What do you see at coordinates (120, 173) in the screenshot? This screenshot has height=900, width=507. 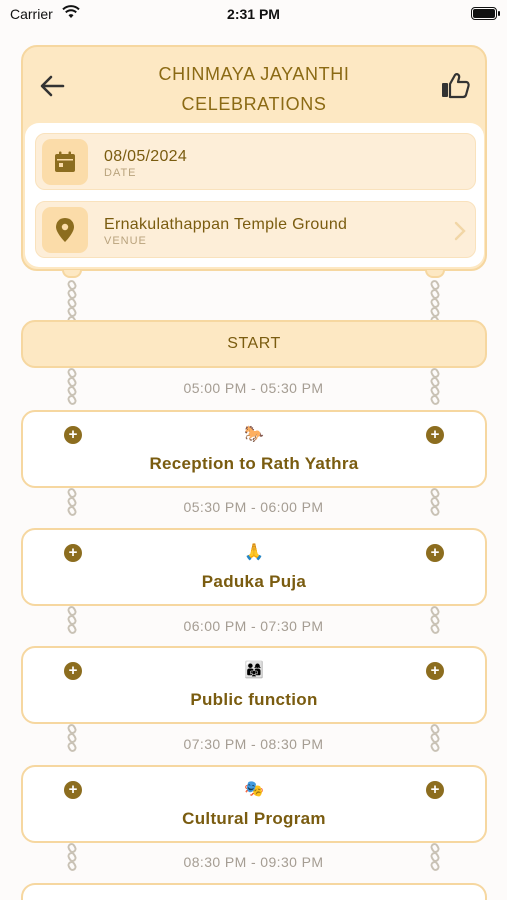 I see `date-label: DATE` at bounding box center [120, 173].